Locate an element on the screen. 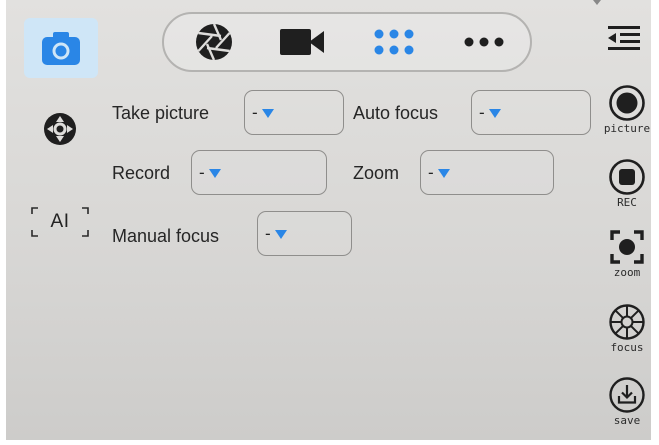 Image resolution: width=659 pixels, height=445 pixels. focus-button: focus is located at coordinates (626, 328).